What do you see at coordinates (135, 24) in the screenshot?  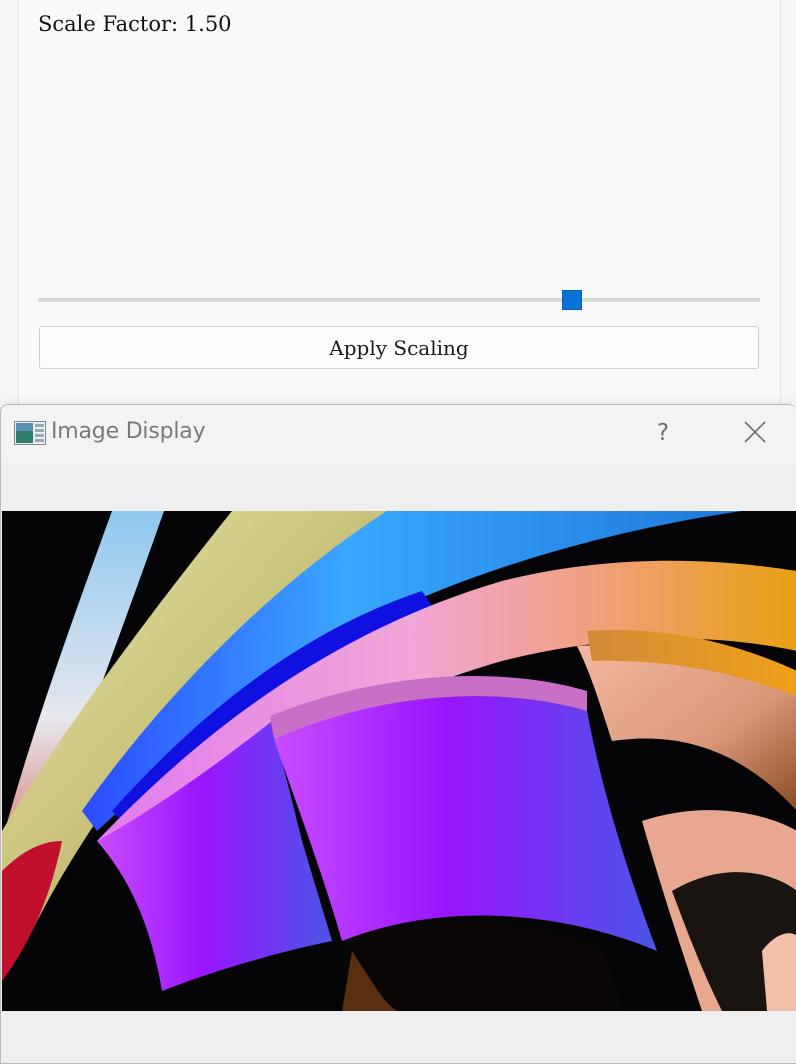 I see `scale-factor-label: Scale Factor: 1.50` at bounding box center [135, 24].